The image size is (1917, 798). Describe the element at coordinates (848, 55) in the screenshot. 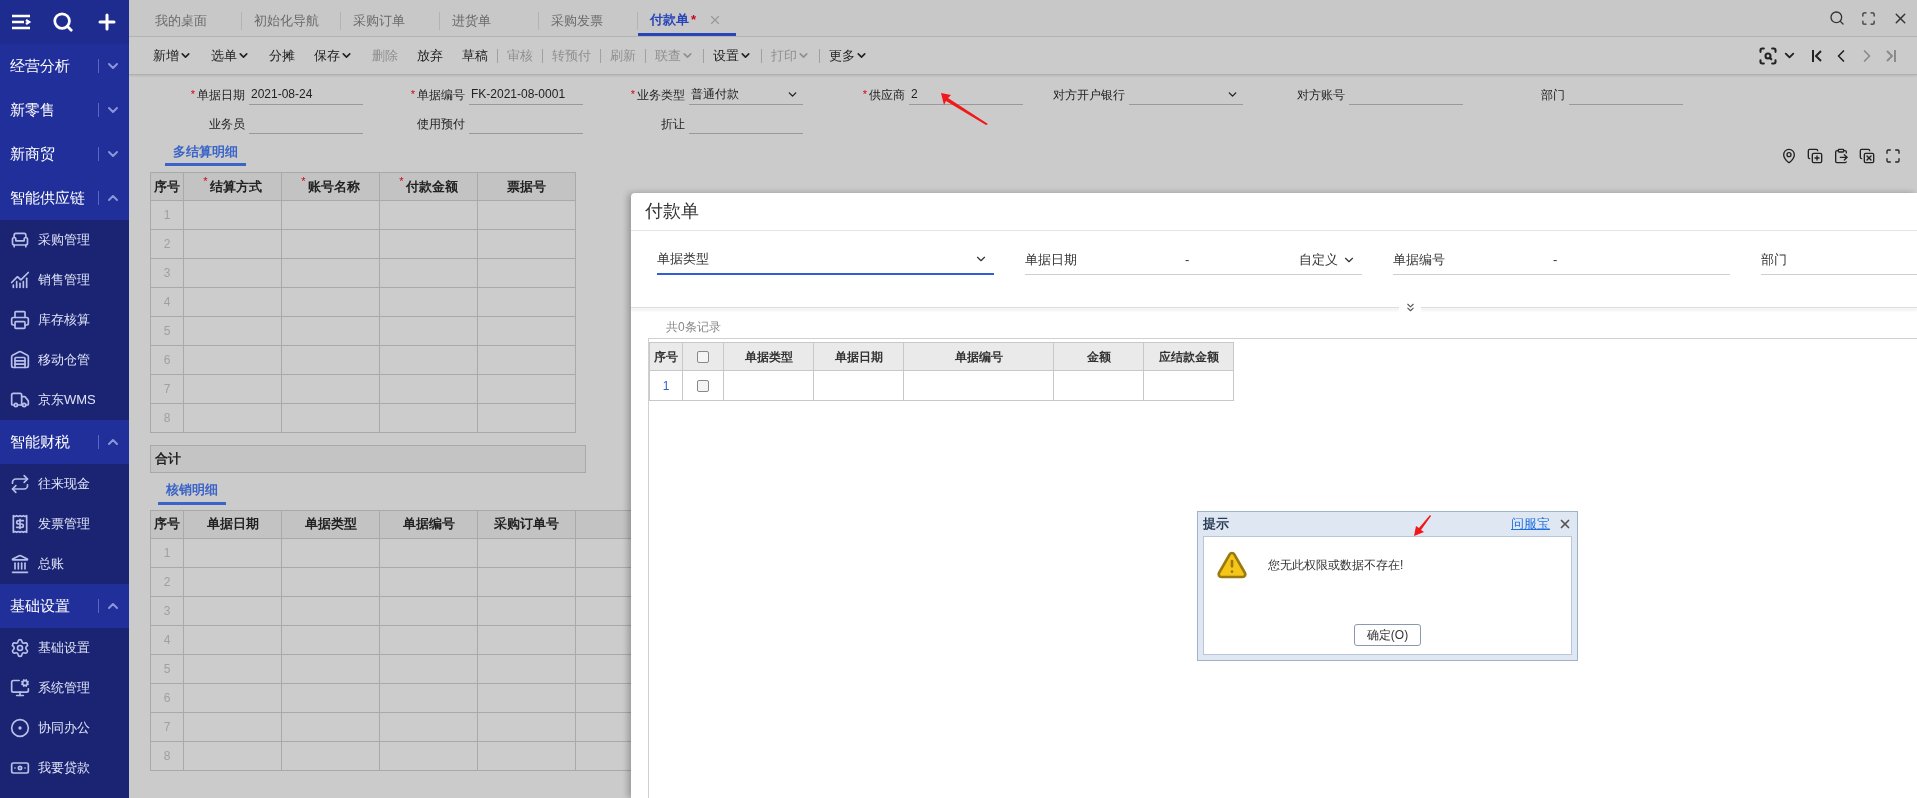

I see `toolbar-button: 更多` at that location.